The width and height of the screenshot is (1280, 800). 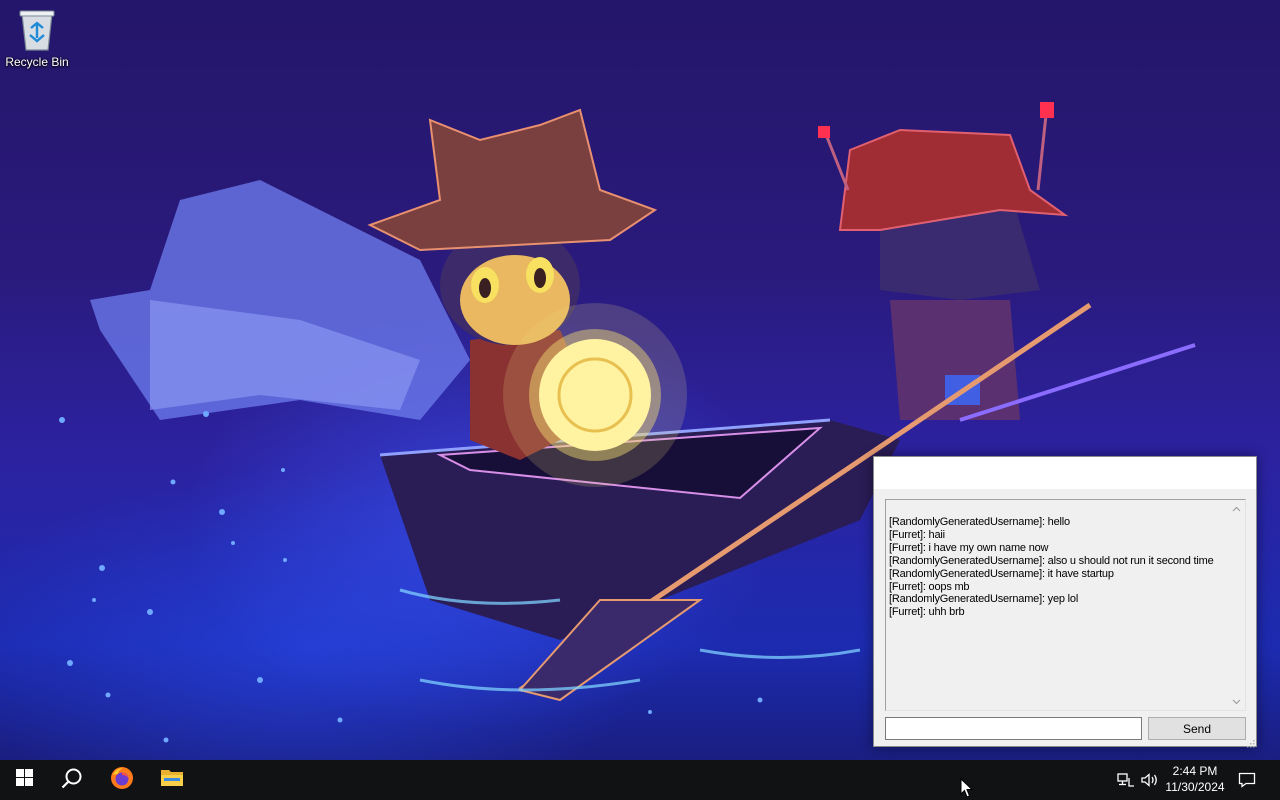 I want to click on firefox-icon, so click(x=122, y=780).